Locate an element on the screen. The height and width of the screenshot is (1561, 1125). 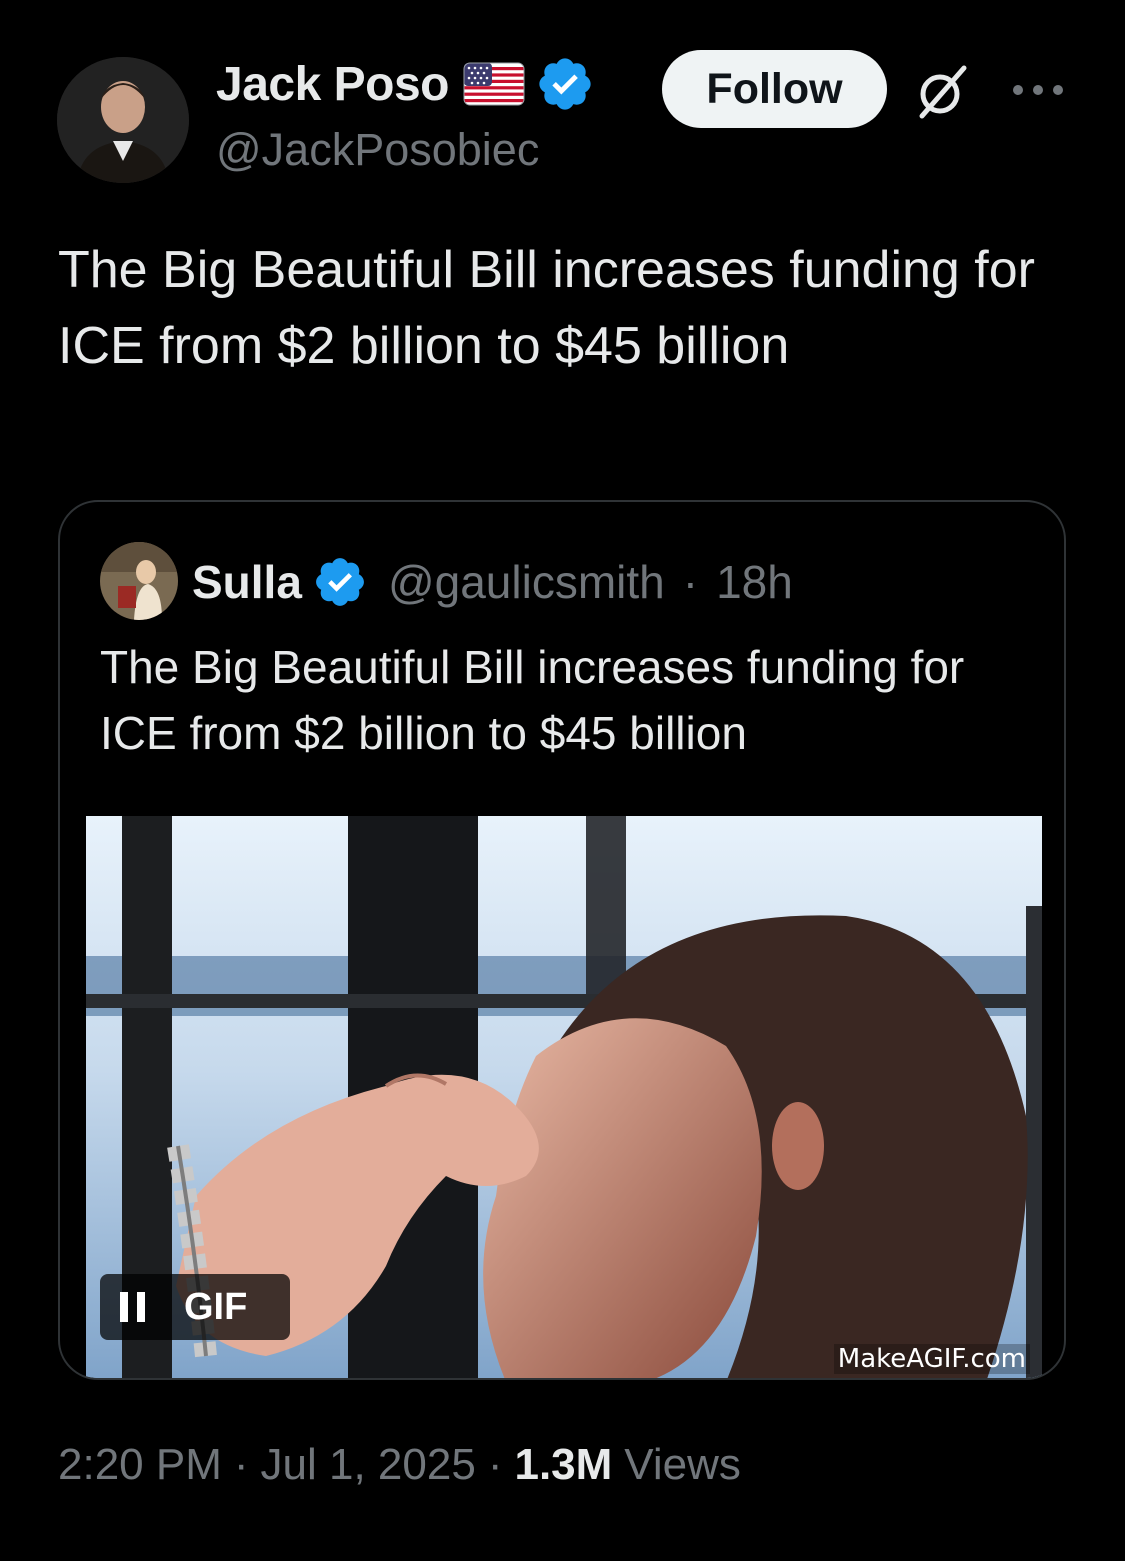
quote-author-avatar is located at coordinates (139, 581).